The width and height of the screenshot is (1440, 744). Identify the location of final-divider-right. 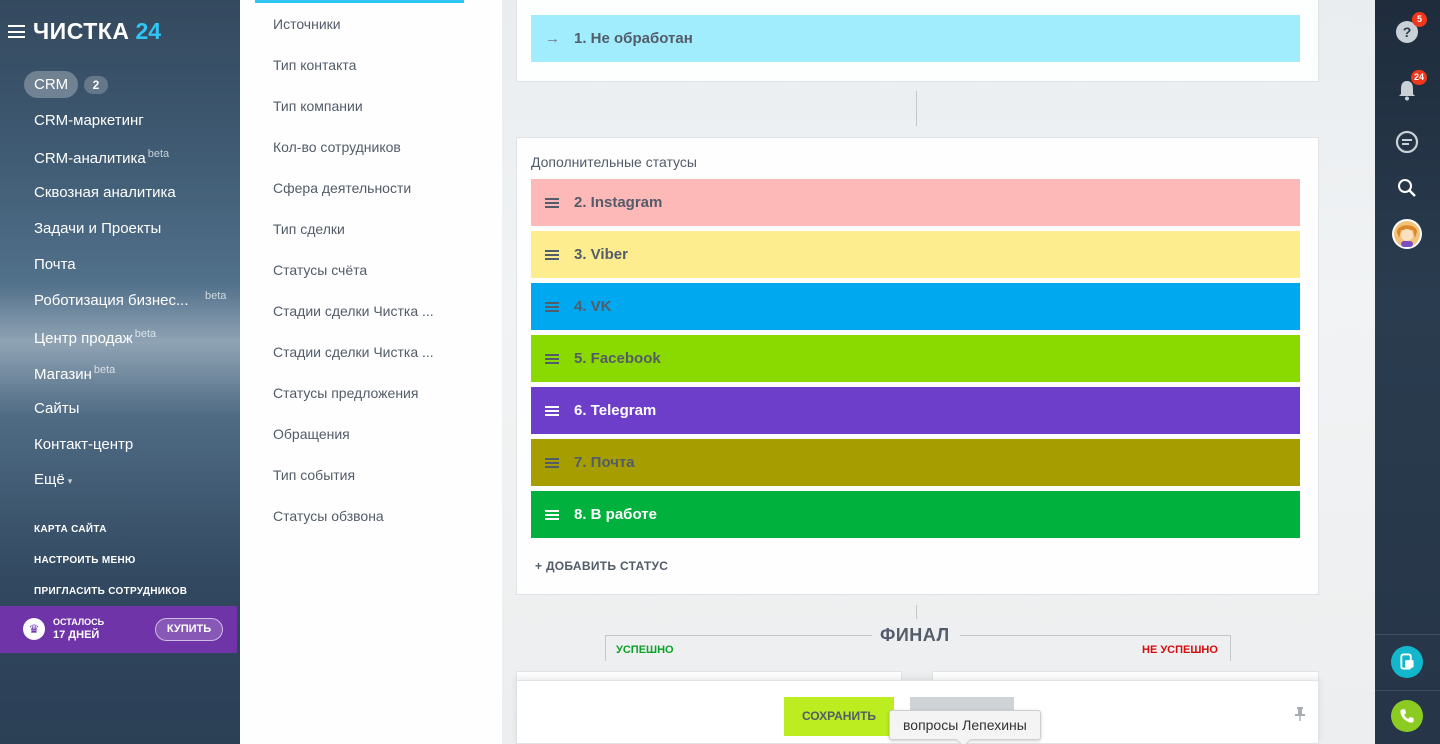
(1095, 635).